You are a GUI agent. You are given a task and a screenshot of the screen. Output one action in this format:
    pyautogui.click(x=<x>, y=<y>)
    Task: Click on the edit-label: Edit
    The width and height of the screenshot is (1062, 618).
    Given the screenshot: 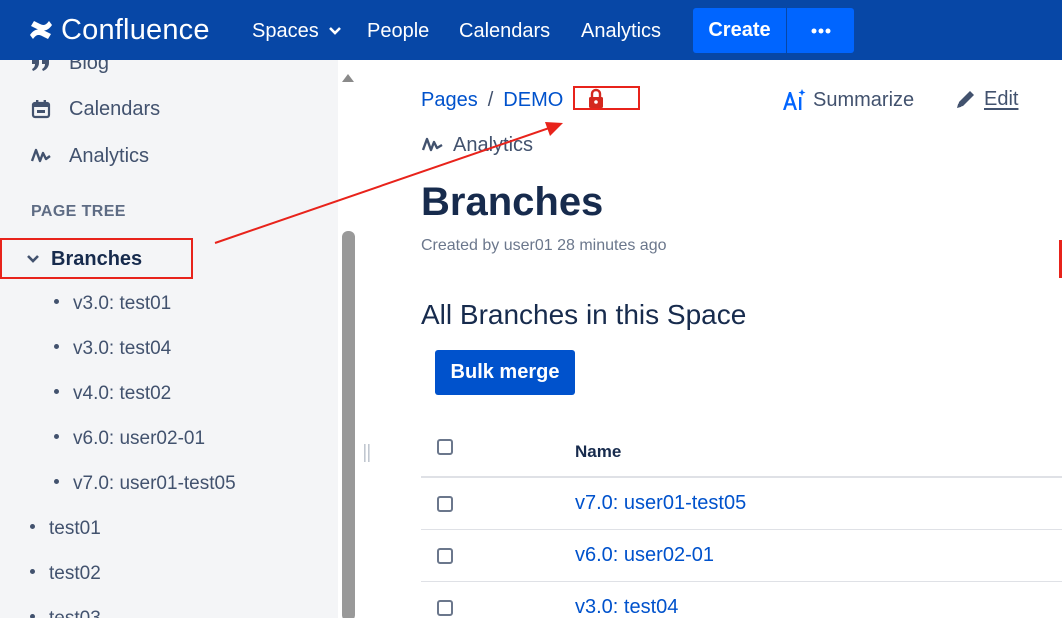 What is the action you would take?
    pyautogui.click(x=1001, y=98)
    